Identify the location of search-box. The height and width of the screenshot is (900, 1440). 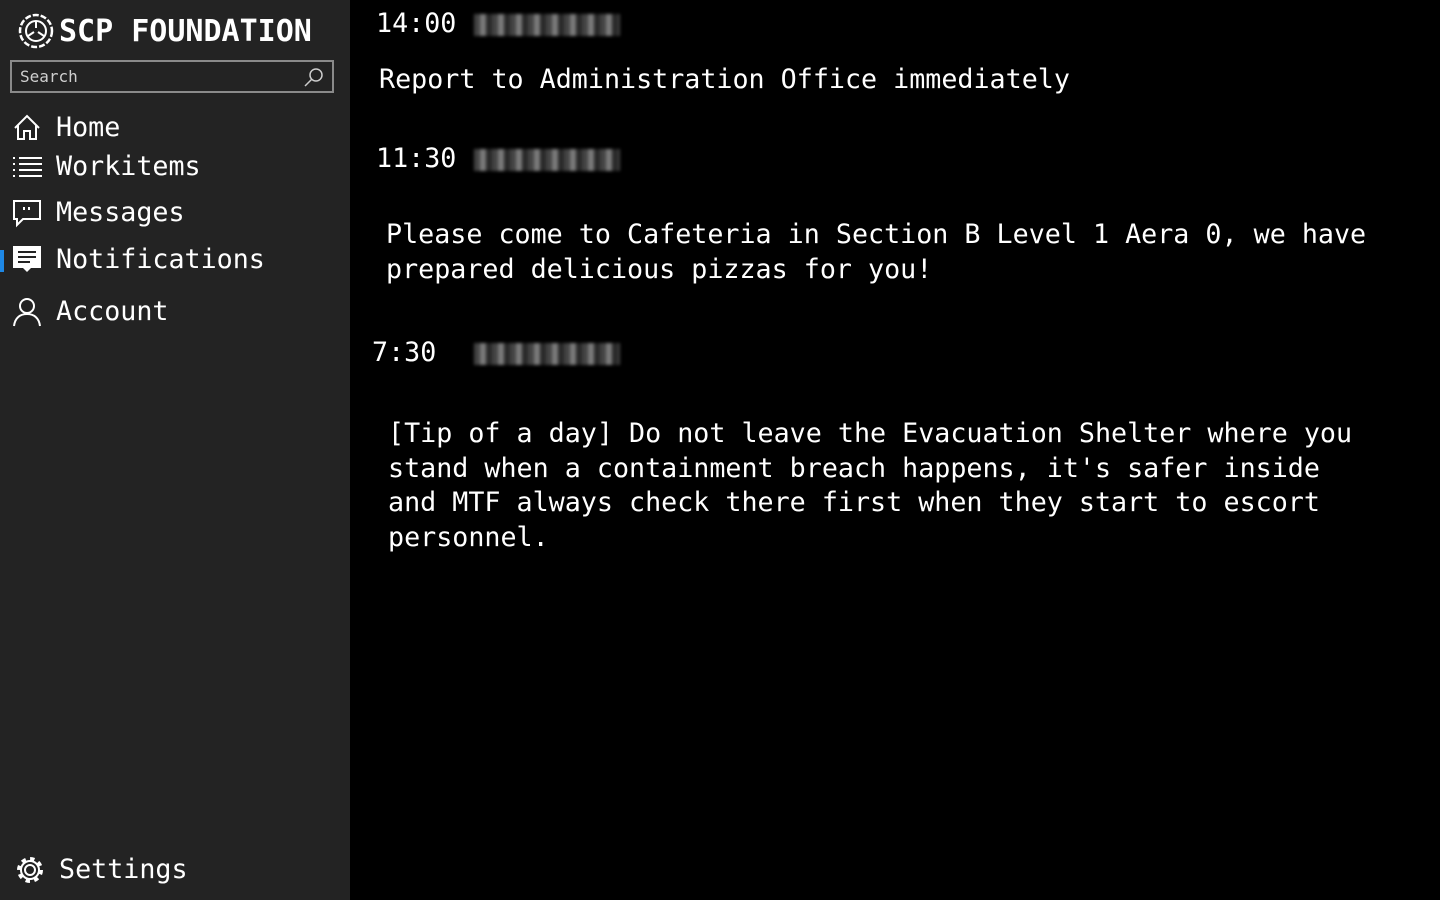
(172, 76).